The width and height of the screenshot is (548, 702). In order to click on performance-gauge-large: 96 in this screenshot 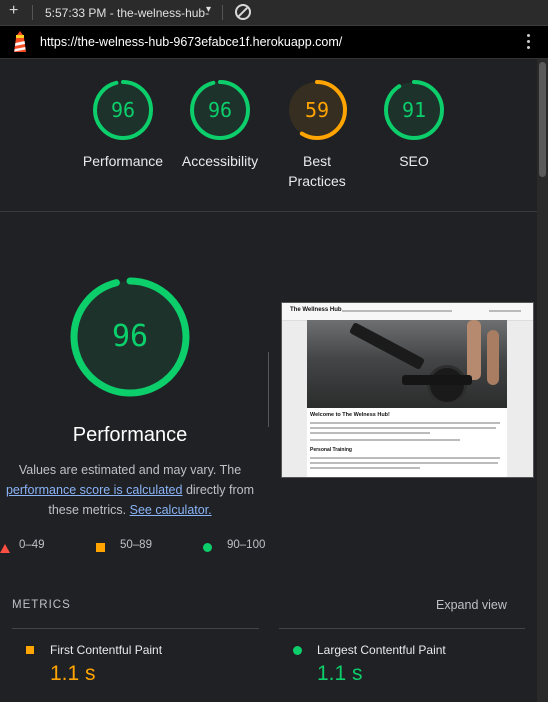, I will do `click(130, 337)`.